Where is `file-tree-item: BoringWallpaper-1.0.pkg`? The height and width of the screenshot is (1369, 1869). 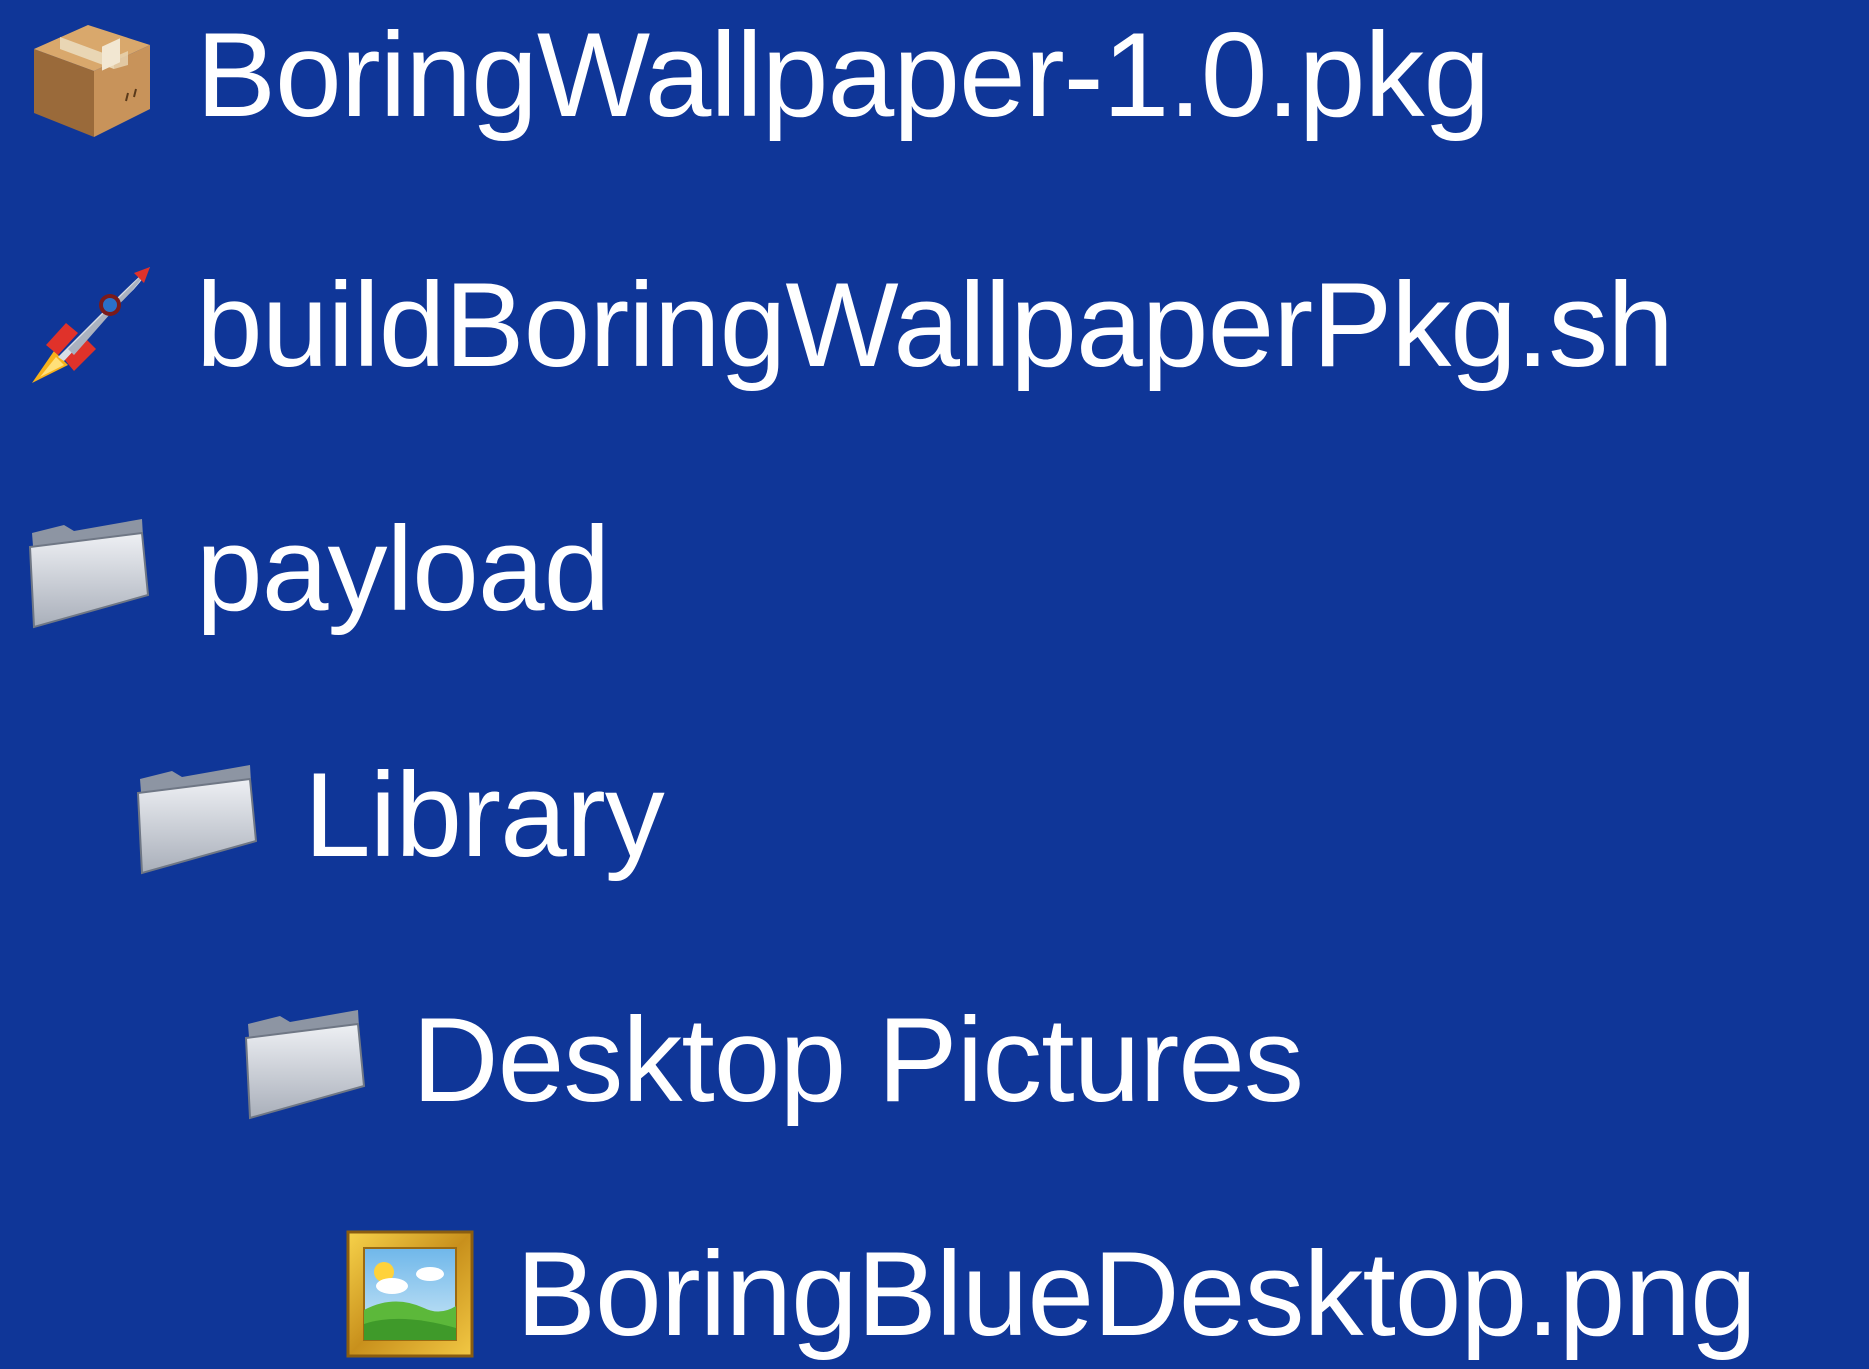
file-tree-item: BoringWallpaper-1.0.pkg is located at coordinates (757, 75).